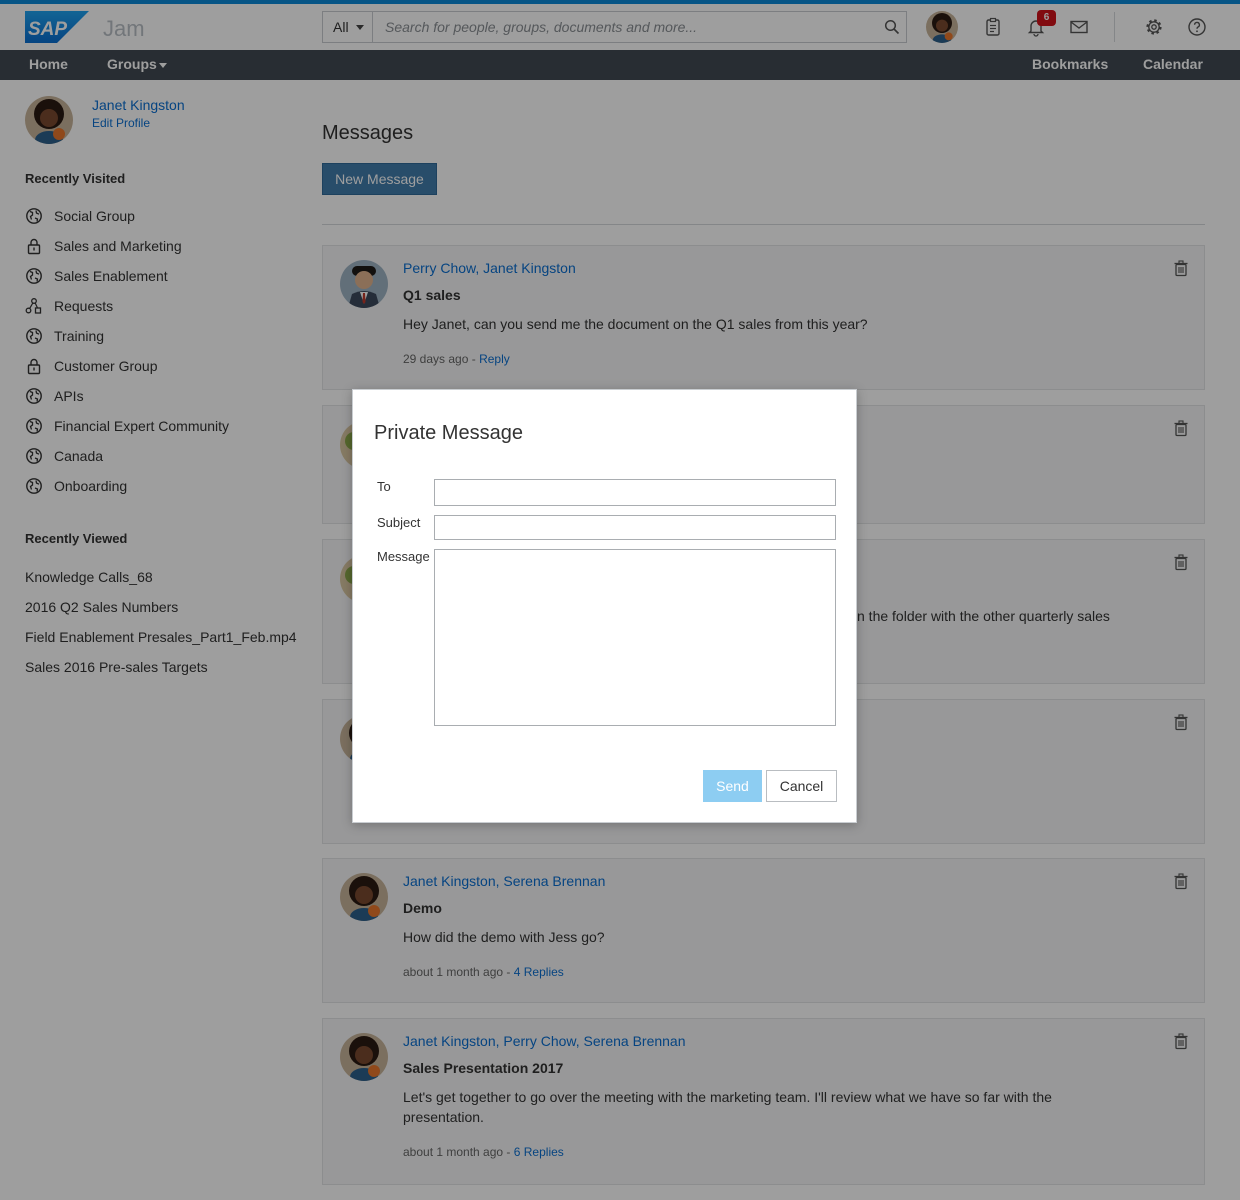 Image resolution: width=1240 pixels, height=1200 pixels. Describe the element at coordinates (801, 786) in the screenshot. I see `cancel-button: Cancel` at that location.